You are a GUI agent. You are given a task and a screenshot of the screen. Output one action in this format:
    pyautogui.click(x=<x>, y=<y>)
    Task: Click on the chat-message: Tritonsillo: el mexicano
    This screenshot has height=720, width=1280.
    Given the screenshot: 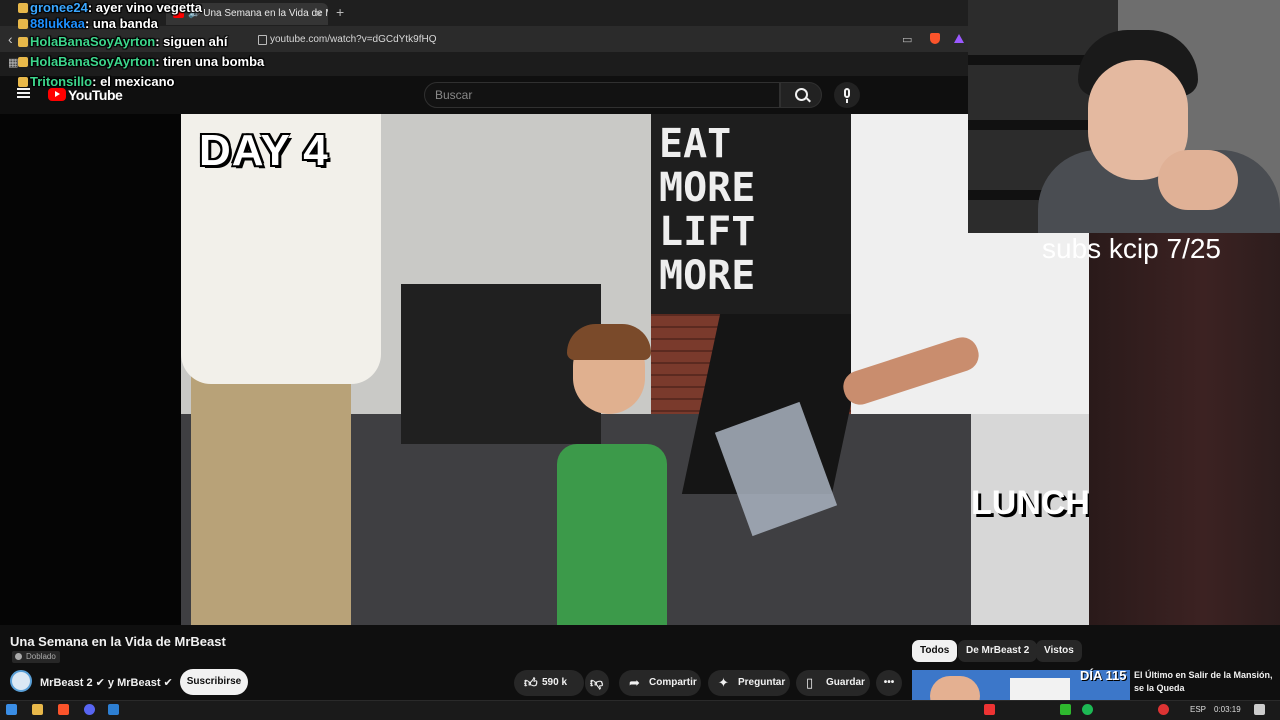 What is the action you would take?
    pyautogui.click(x=96, y=81)
    